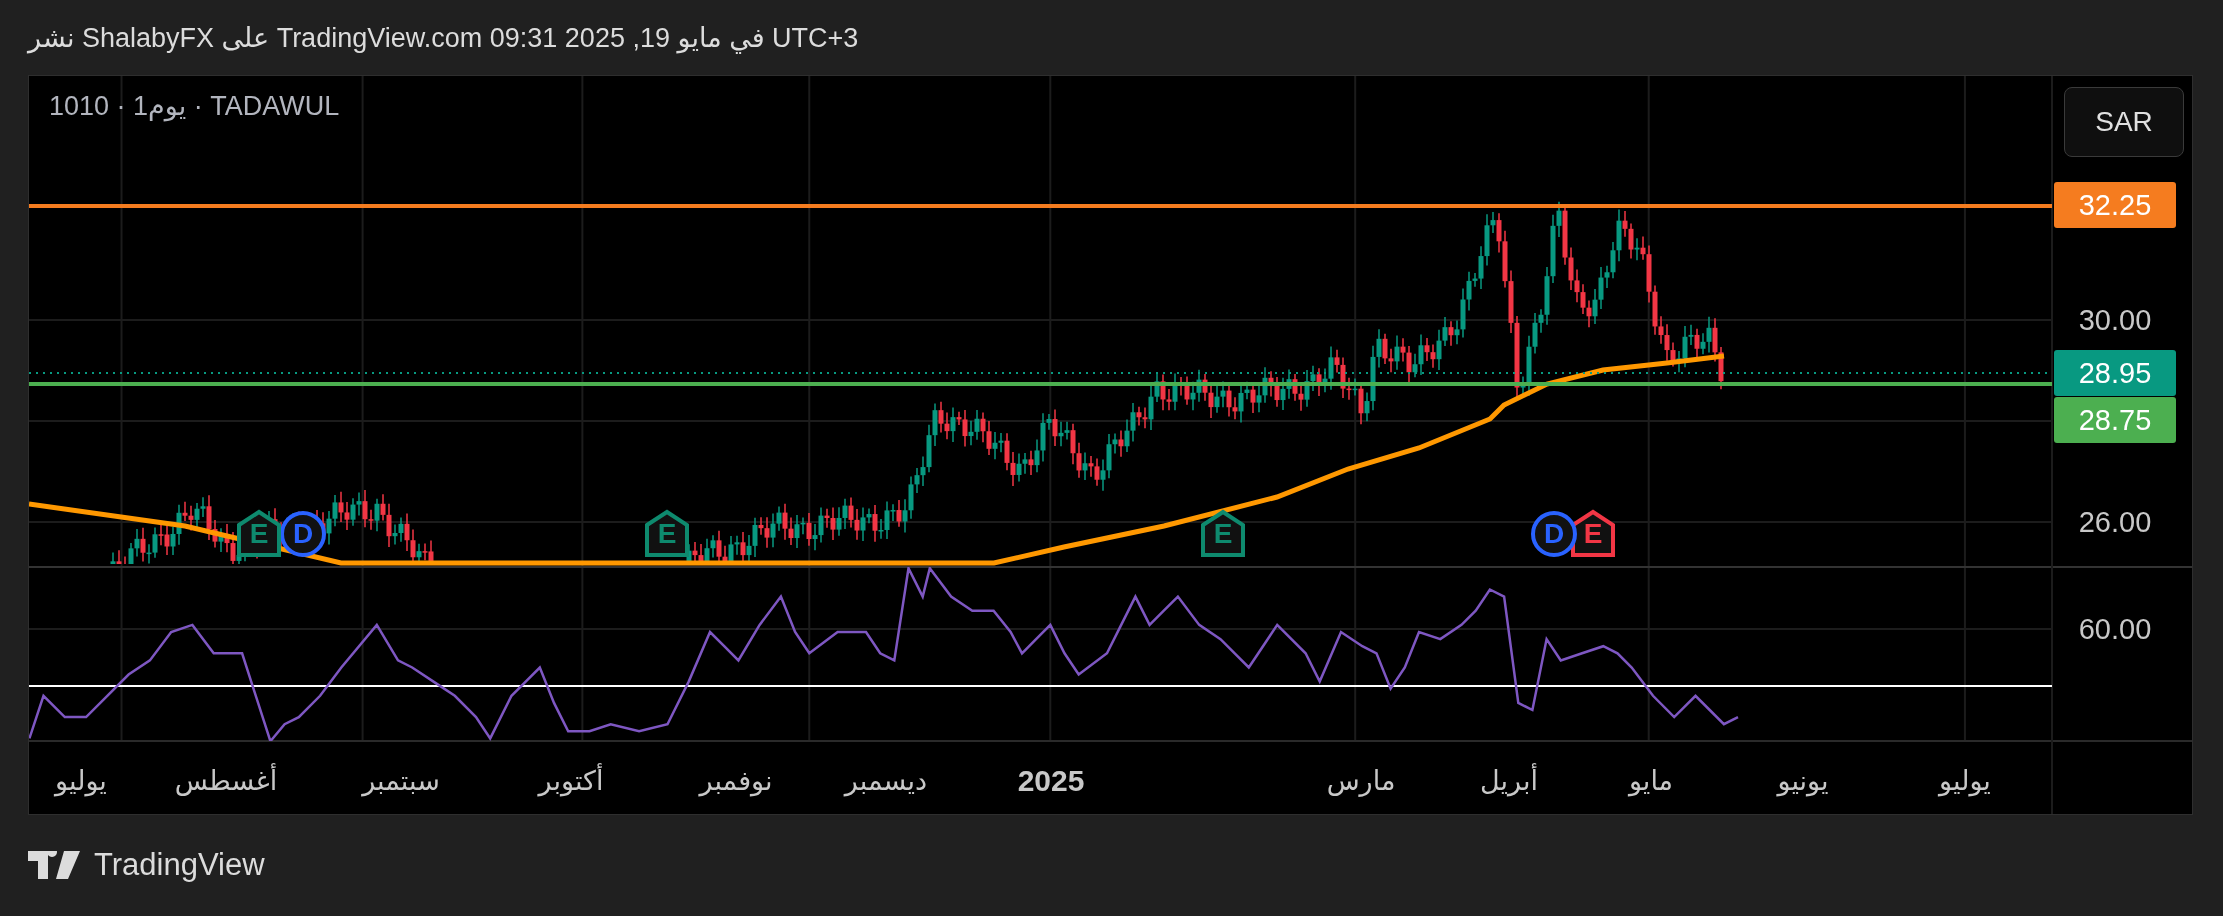 The image size is (2223, 916). What do you see at coordinates (194, 107) in the screenshot?
I see `symbol-title: 1010 · 1يوم · TADAWUL` at bounding box center [194, 107].